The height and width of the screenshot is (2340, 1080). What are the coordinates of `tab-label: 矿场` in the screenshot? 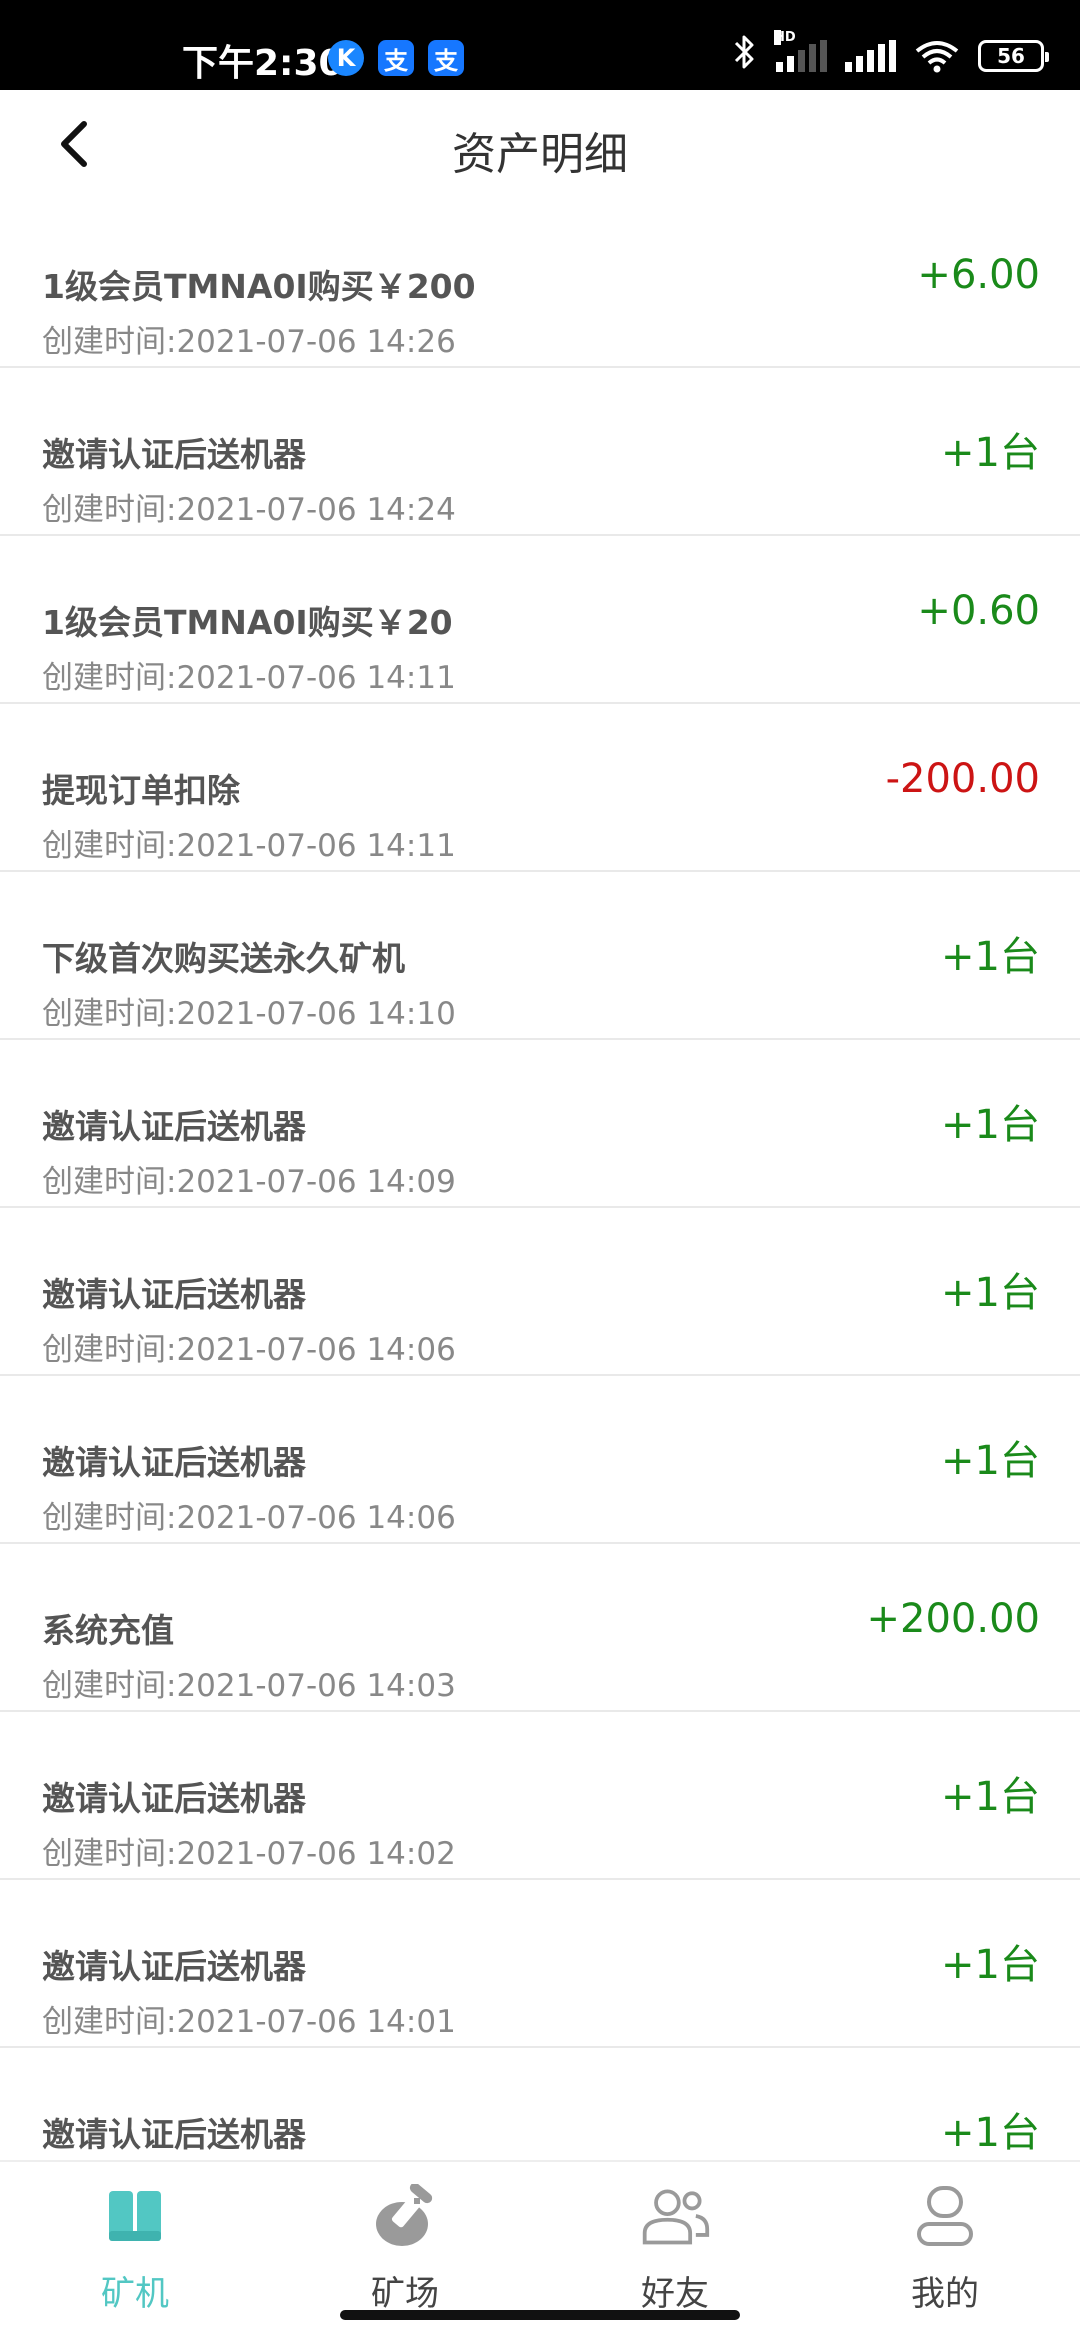 It's located at (405, 2294).